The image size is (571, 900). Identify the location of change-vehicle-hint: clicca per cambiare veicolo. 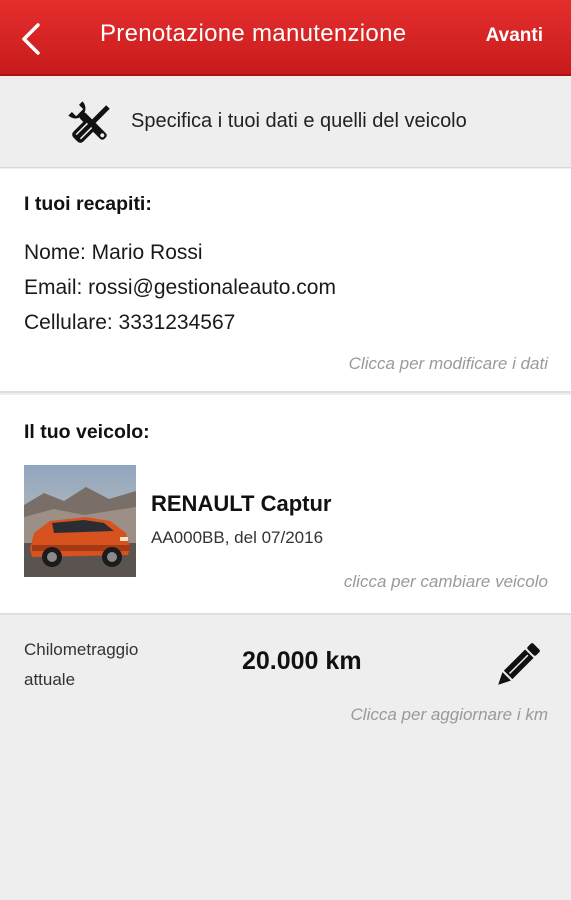
(446, 582).